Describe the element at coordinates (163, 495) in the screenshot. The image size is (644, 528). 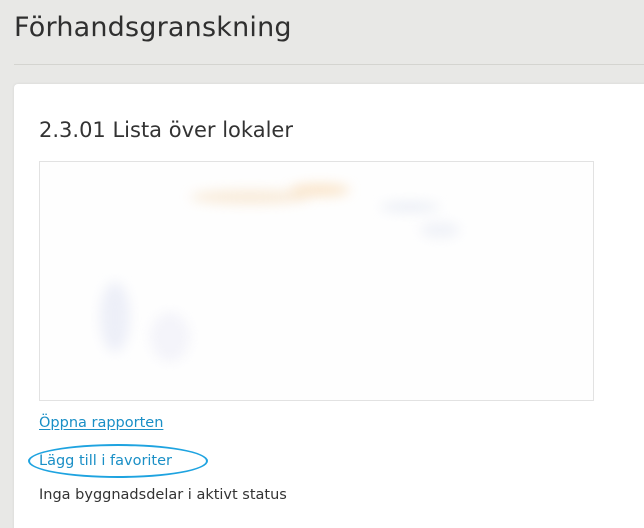
I see `status-text: Inga byggnadsdelar i aktivt status` at that location.